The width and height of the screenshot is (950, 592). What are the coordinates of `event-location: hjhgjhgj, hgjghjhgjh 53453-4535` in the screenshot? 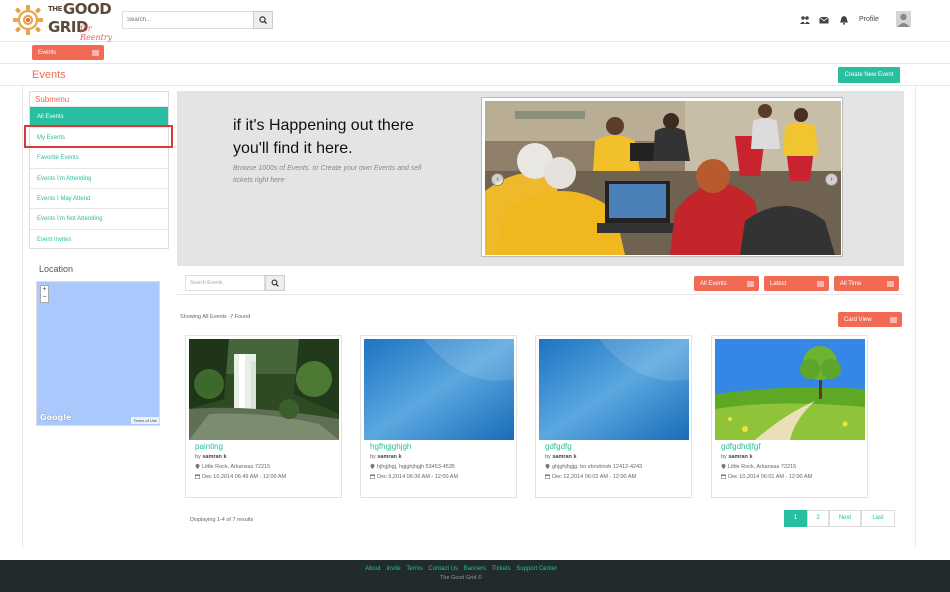 It's located at (412, 467).